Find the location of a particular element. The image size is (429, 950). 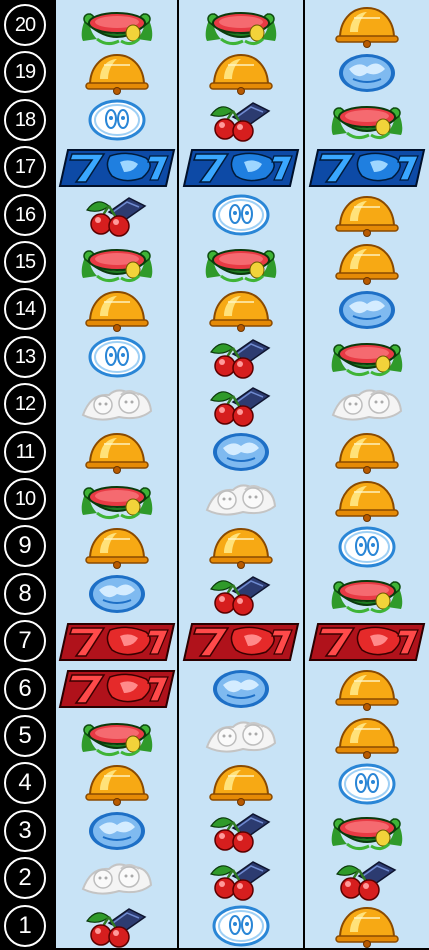

row-number-column: 20 19 18 17 16 15 14 13 12 11 10 9 8 7 6 5 4 3 2 1 is located at coordinates (27, 474).